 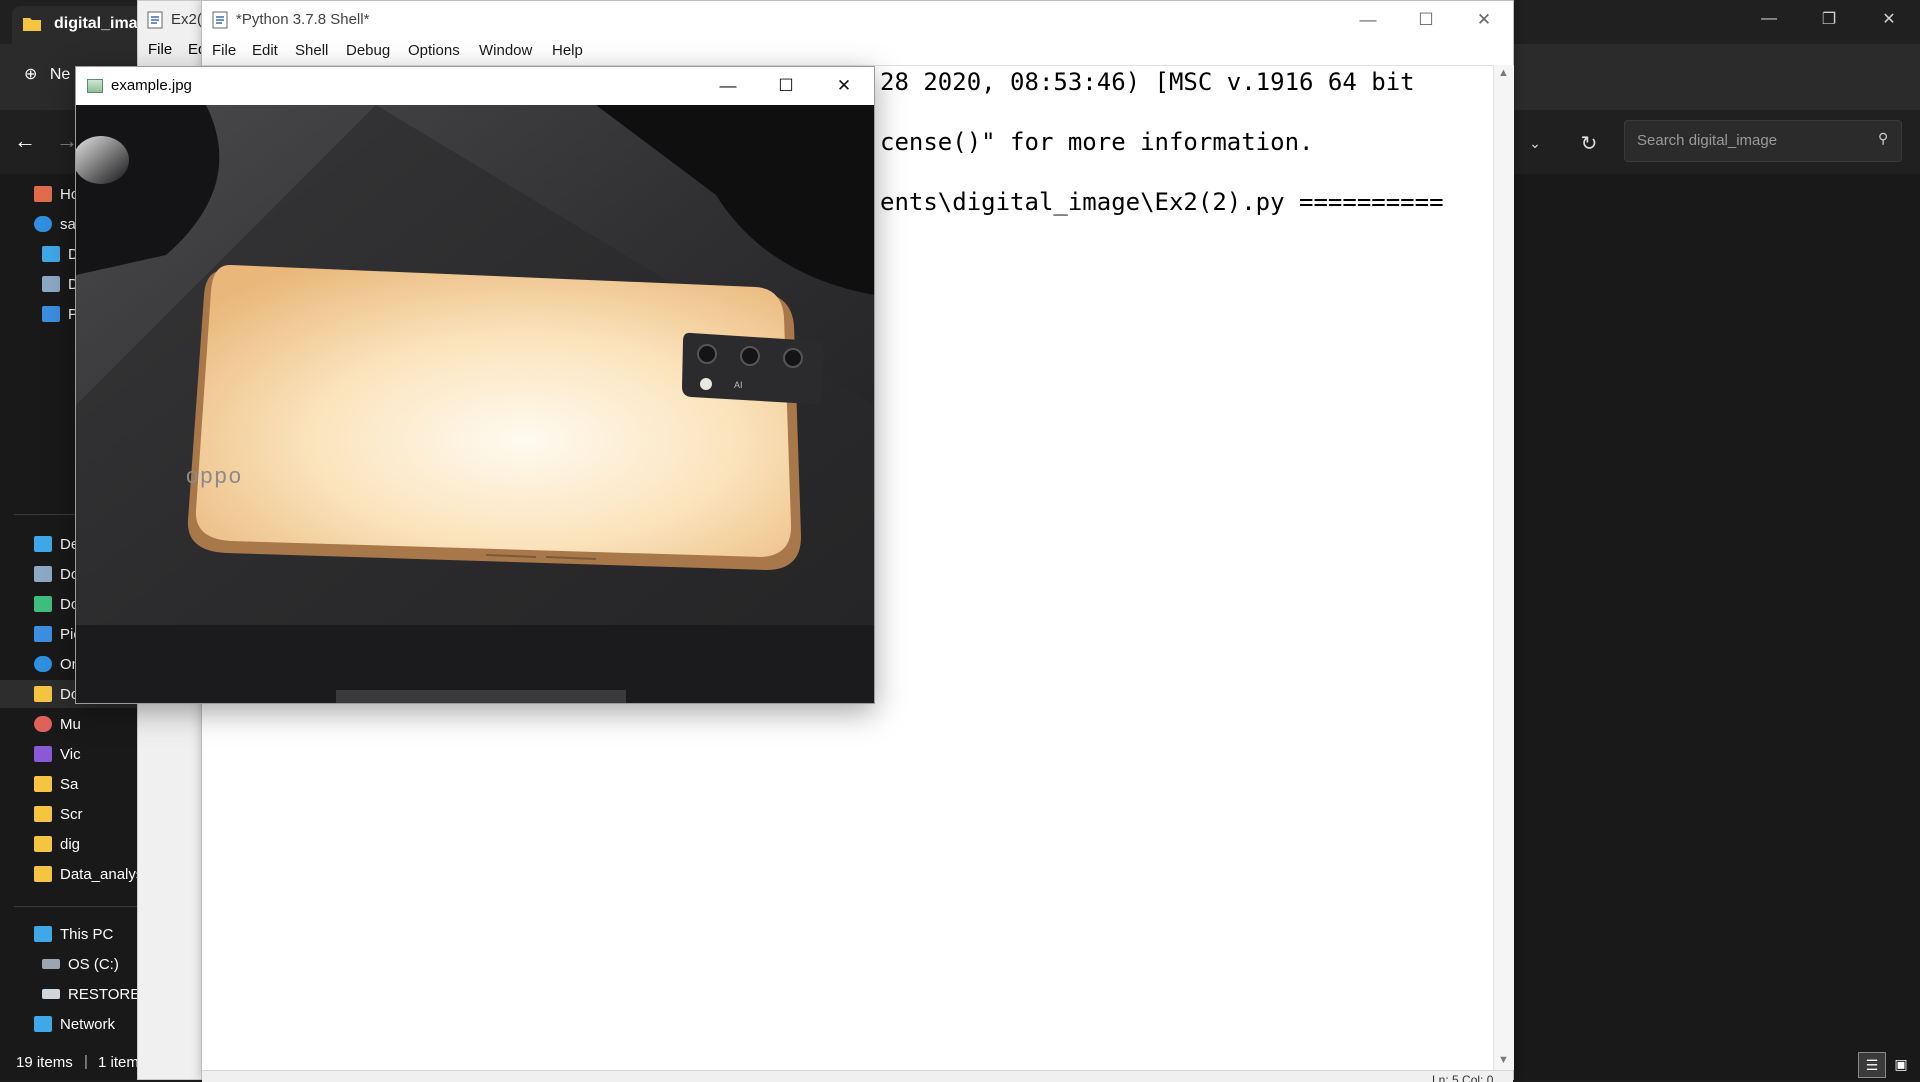 I want to click on refresh-icon: ↻, so click(x=1589, y=143).